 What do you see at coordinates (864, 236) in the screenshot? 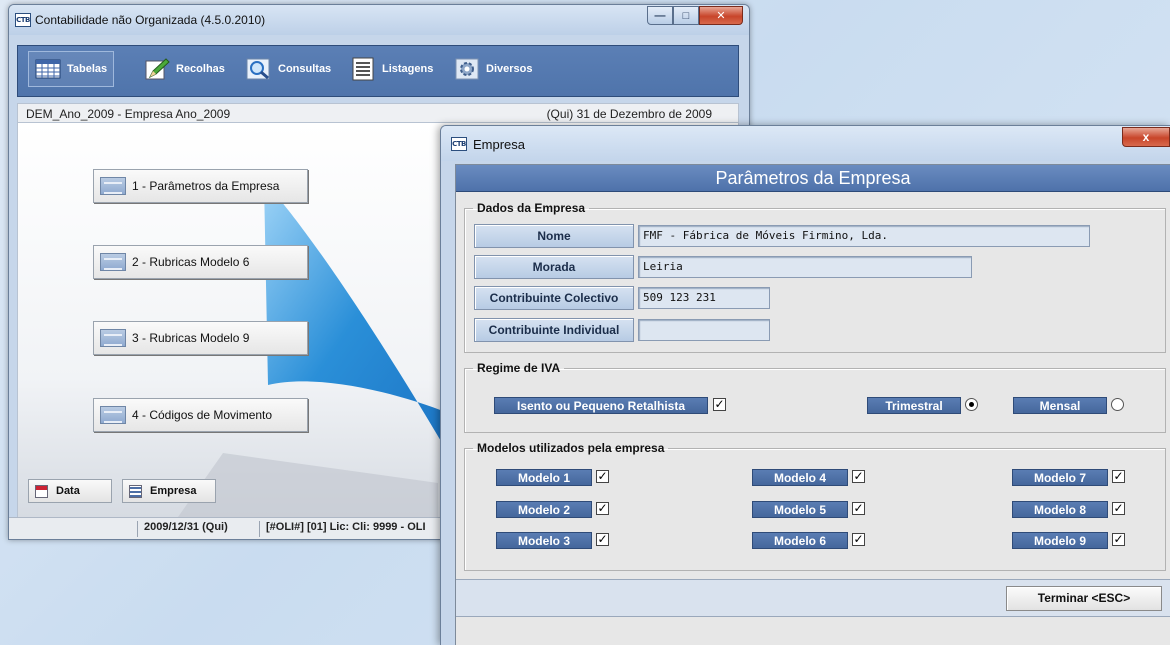
I see `nome-field: FMF - Fábrica de Móveis Firmino, Lda.` at bounding box center [864, 236].